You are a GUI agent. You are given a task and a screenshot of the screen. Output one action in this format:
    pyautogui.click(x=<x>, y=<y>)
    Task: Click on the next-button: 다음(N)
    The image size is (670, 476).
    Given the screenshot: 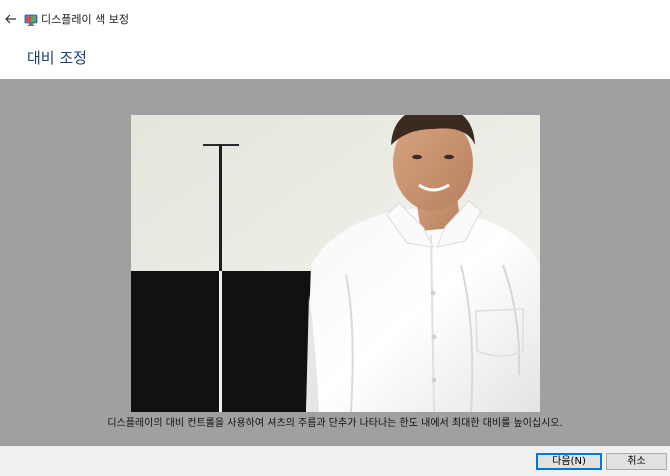 What is the action you would take?
    pyautogui.click(x=569, y=461)
    